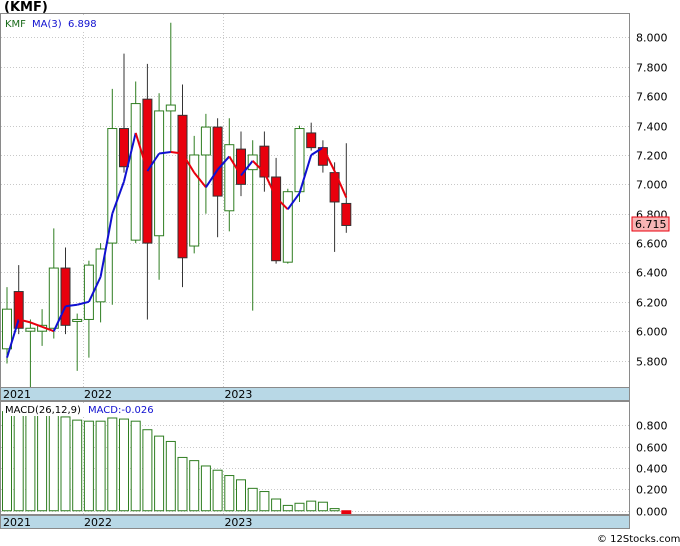 Image resolution: width=680 pixels, height=546 pixels. Describe the element at coordinates (43, 410) in the screenshot. I see `macd-legend-label: MACD(26,12,9)` at that location.